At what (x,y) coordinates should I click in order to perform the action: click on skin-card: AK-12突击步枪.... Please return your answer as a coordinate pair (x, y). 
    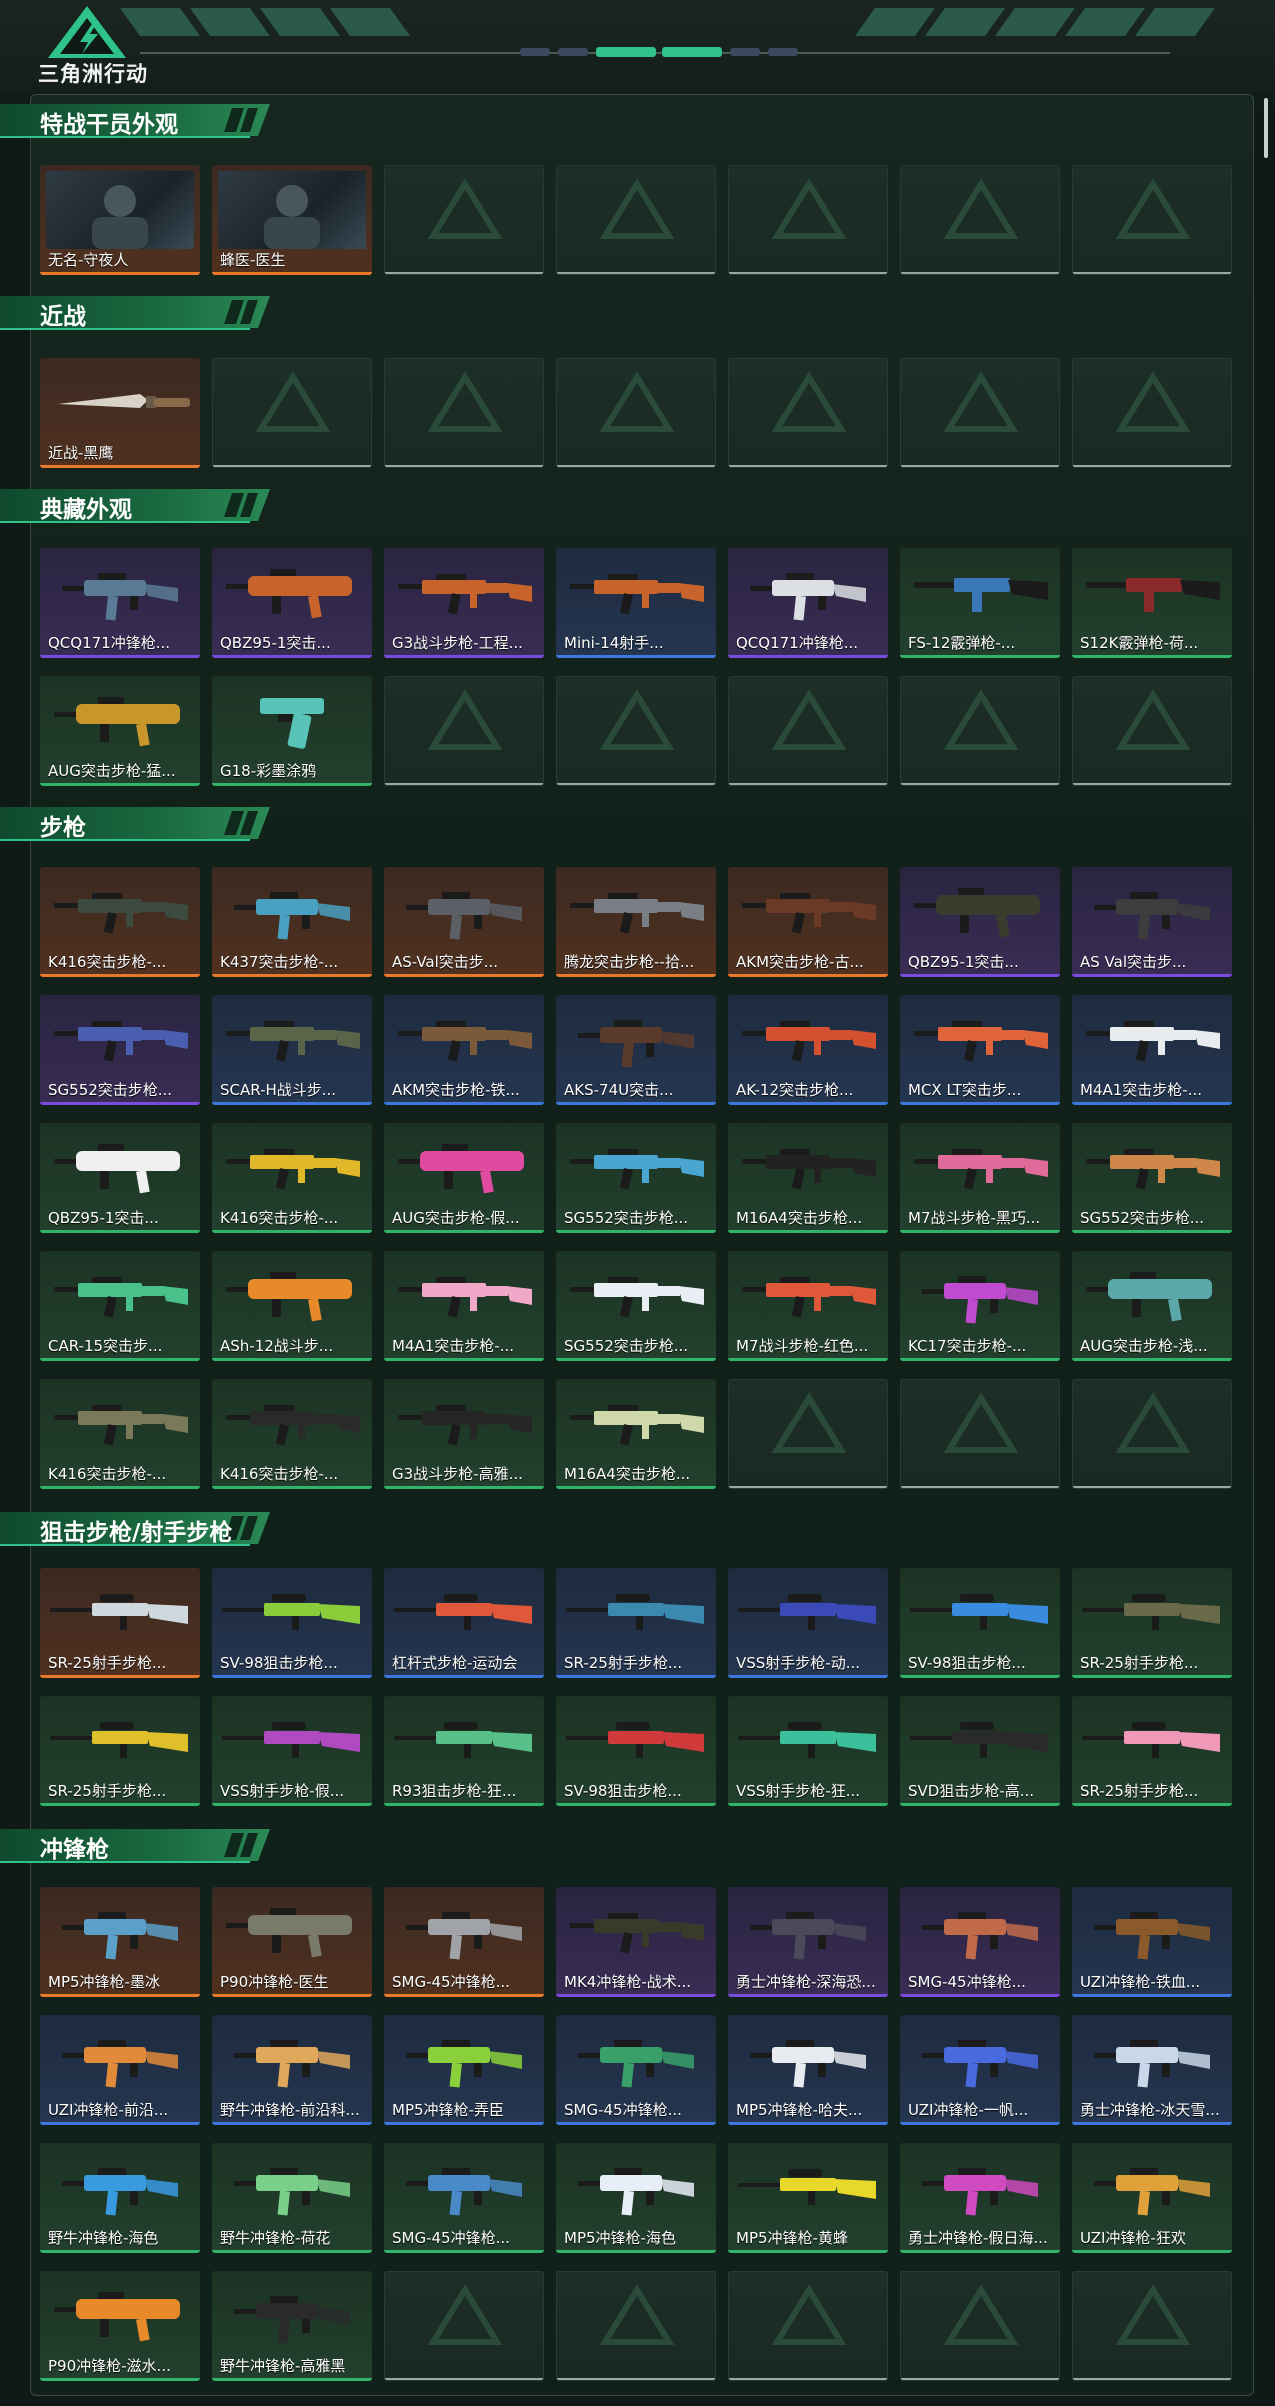
    Looking at the image, I should click on (808, 1050).